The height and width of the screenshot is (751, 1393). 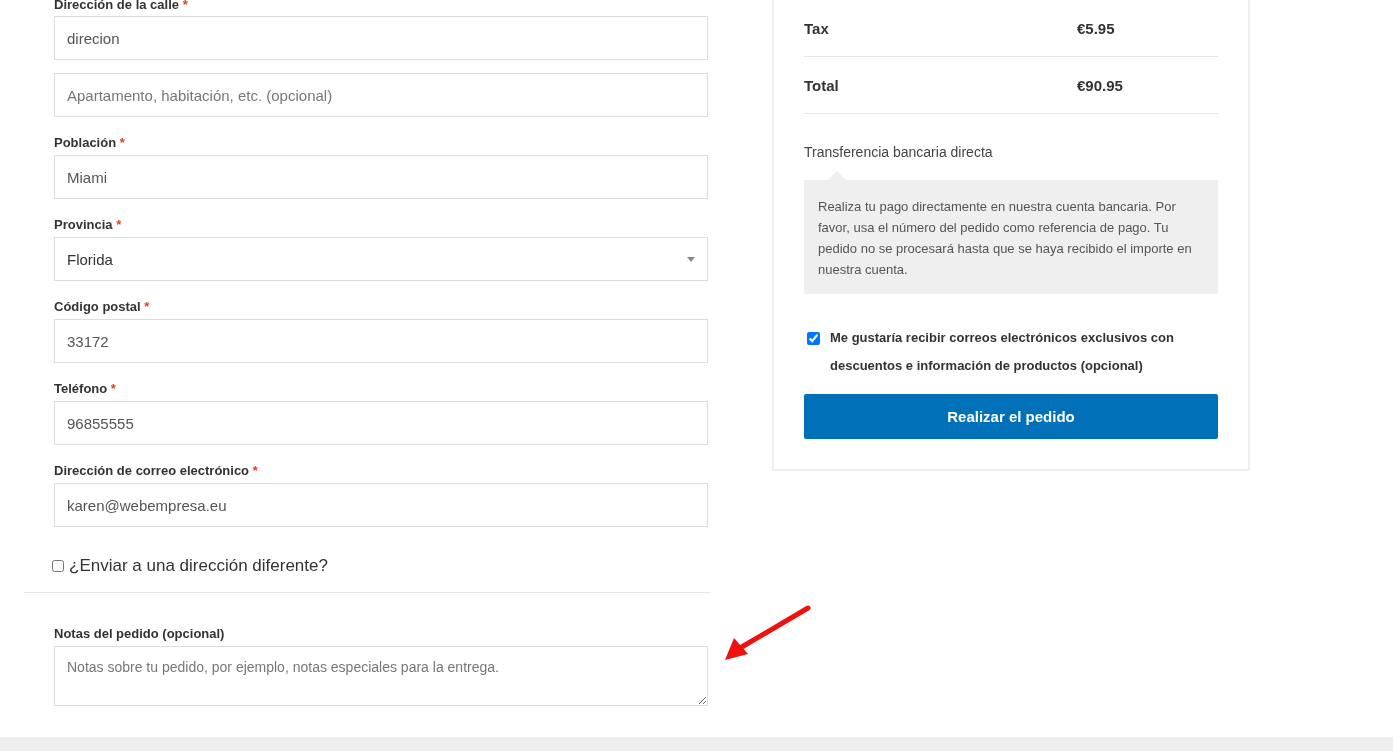 What do you see at coordinates (691, 259) in the screenshot?
I see `caret-icon` at bounding box center [691, 259].